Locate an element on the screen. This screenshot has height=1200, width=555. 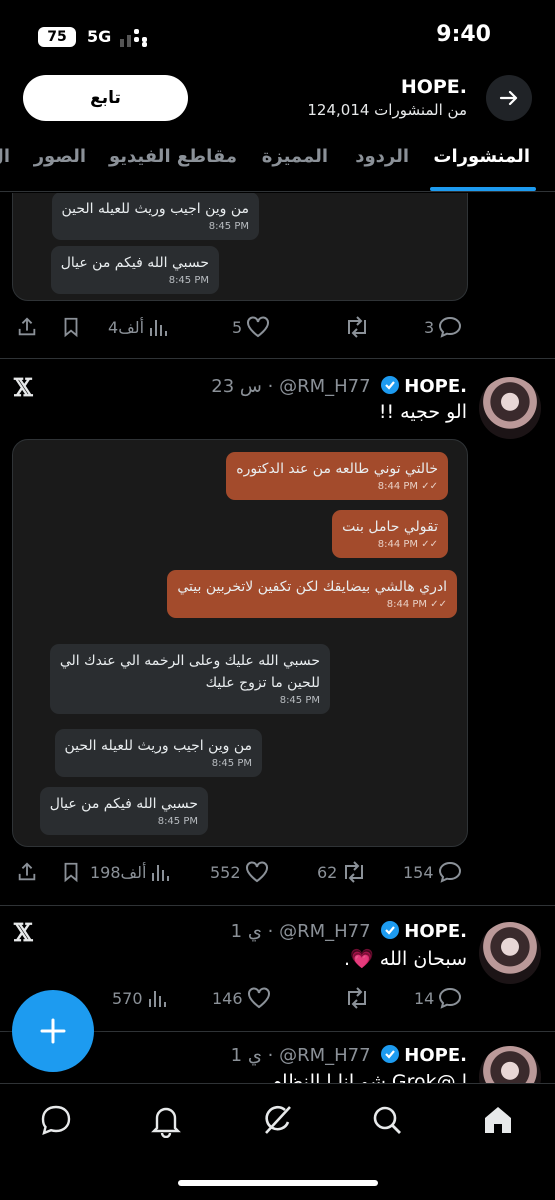
home-indicator is located at coordinates (278, 1183).